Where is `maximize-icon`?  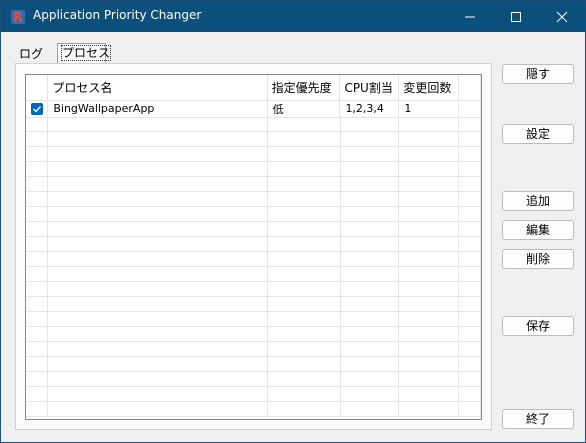 maximize-icon is located at coordinates (516, 16).